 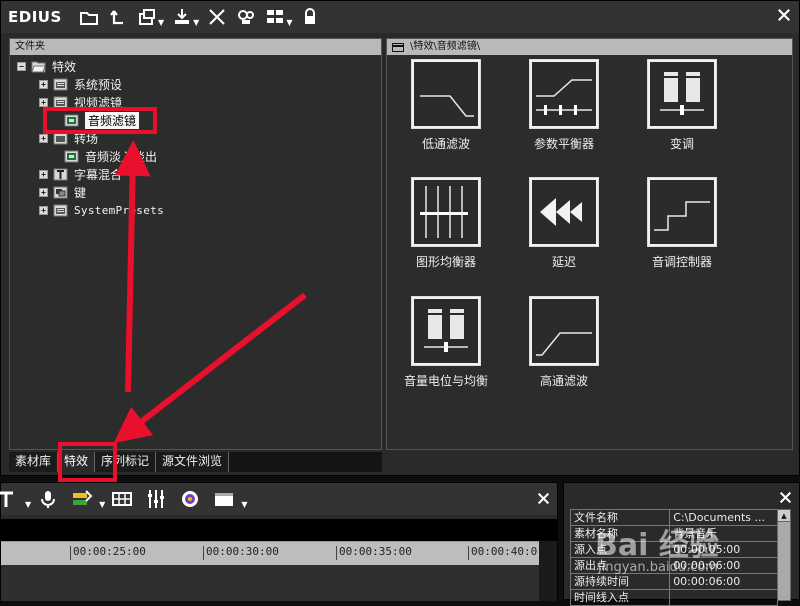 I want to click on tree-item-audio-fade: 音频淡入淡出, so click(x=195, y=156).